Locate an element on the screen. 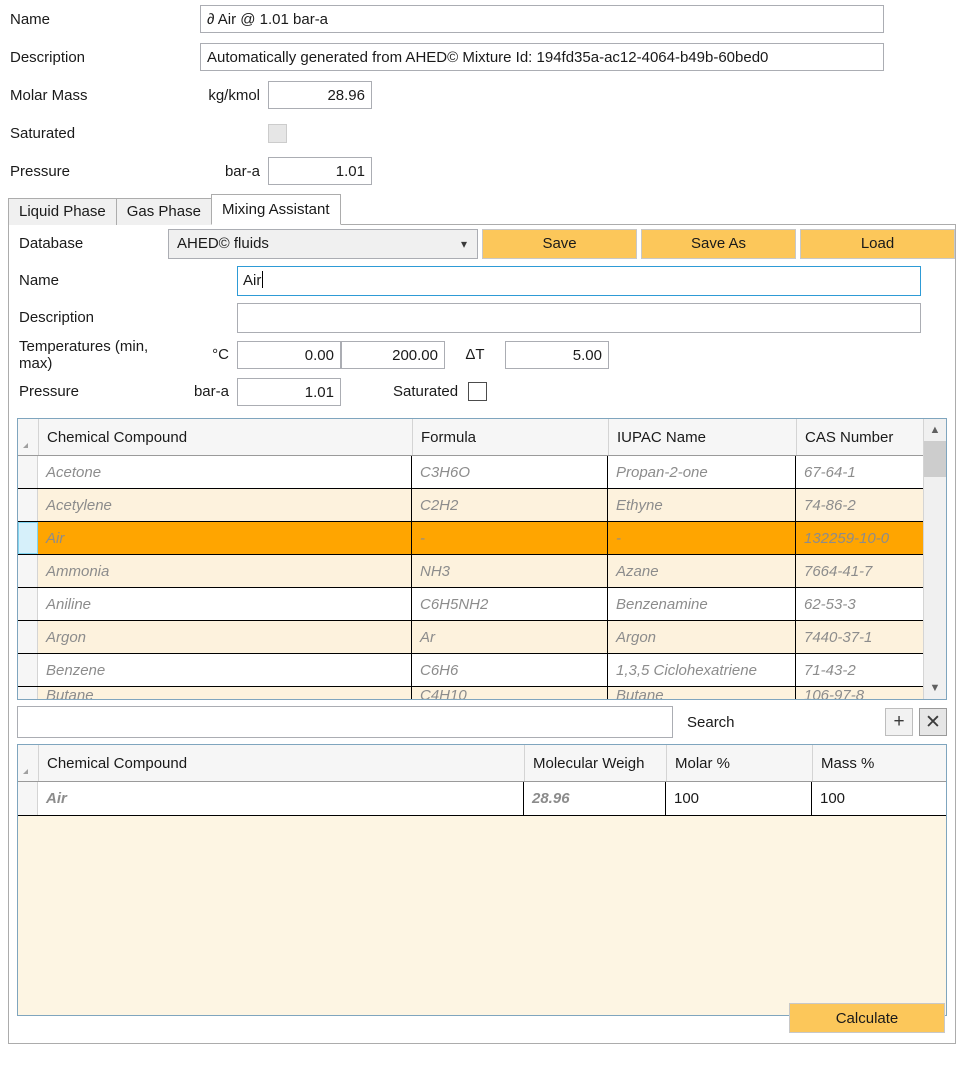  text-caret is located at coordinates (263, 279).